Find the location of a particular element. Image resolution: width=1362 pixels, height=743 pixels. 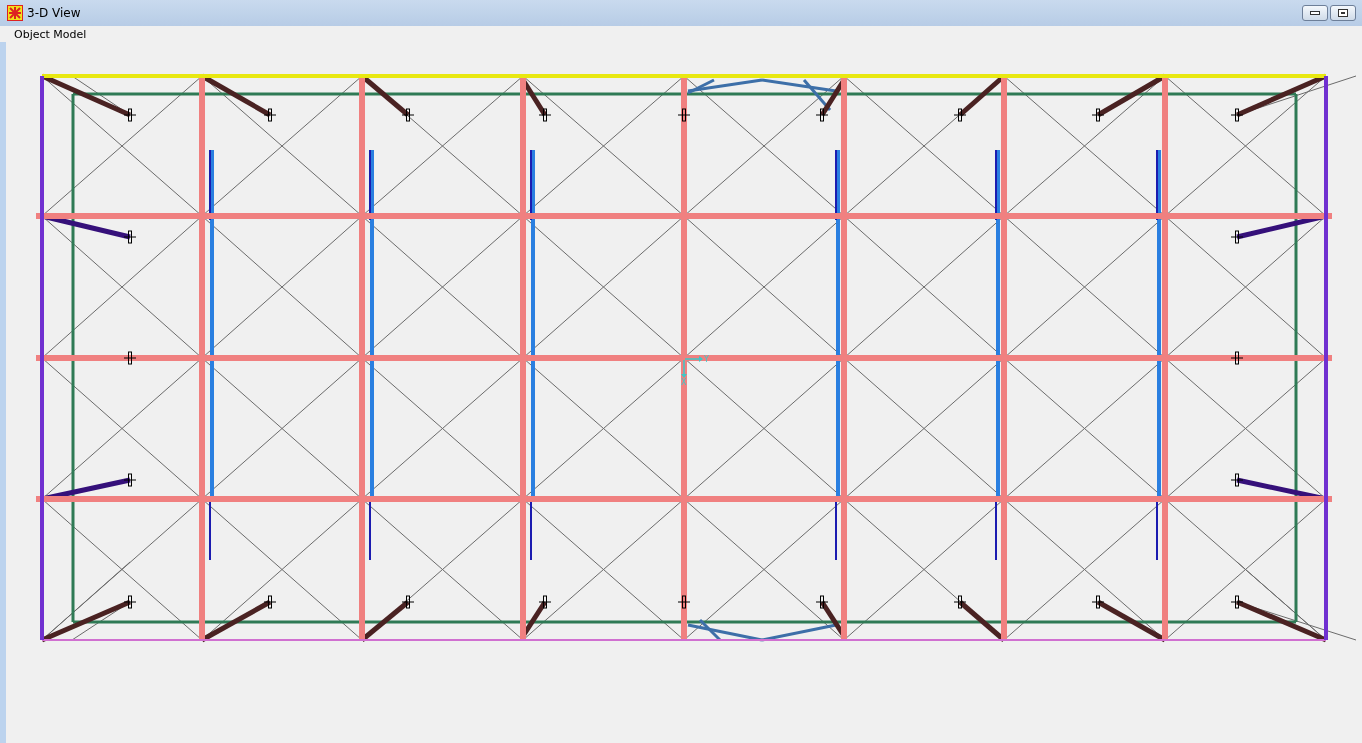

restore-icon is located at coordinates (1343, 13).